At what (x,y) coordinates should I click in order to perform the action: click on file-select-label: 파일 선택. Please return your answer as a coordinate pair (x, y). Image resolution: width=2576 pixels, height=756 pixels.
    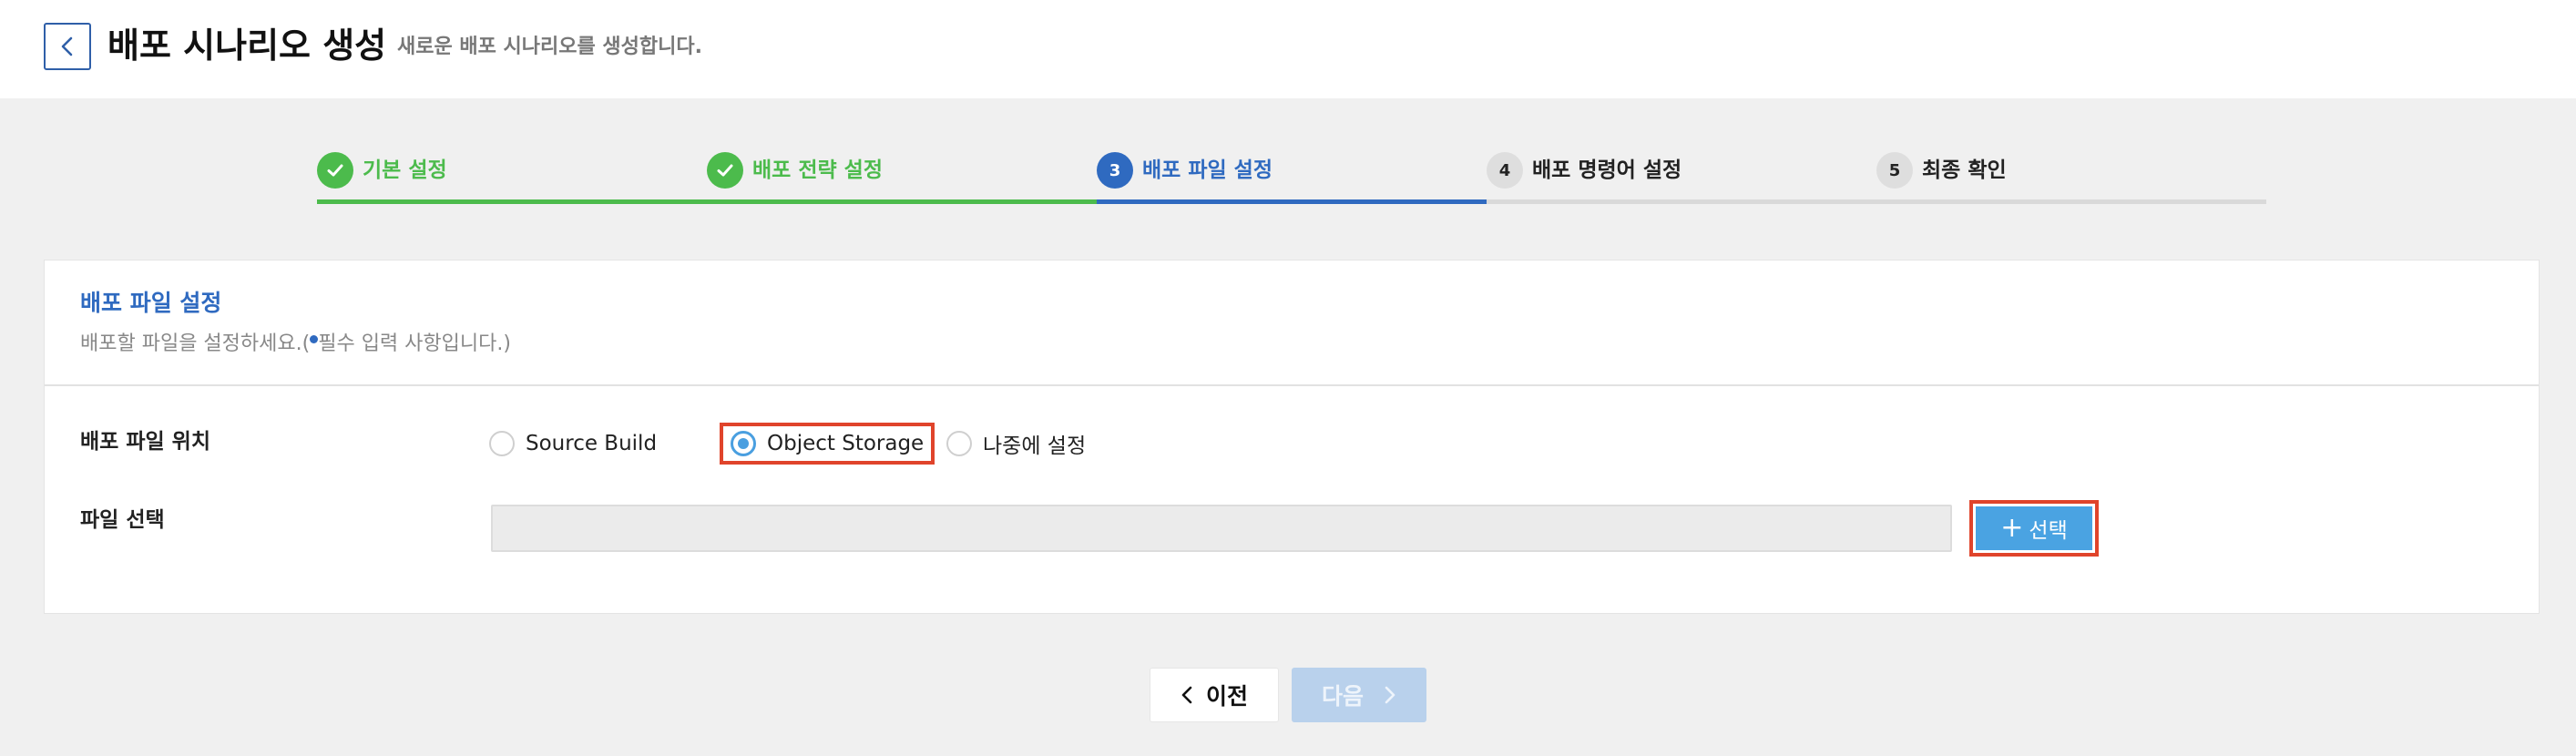
    Looking at the image, I should click on (122, 520).